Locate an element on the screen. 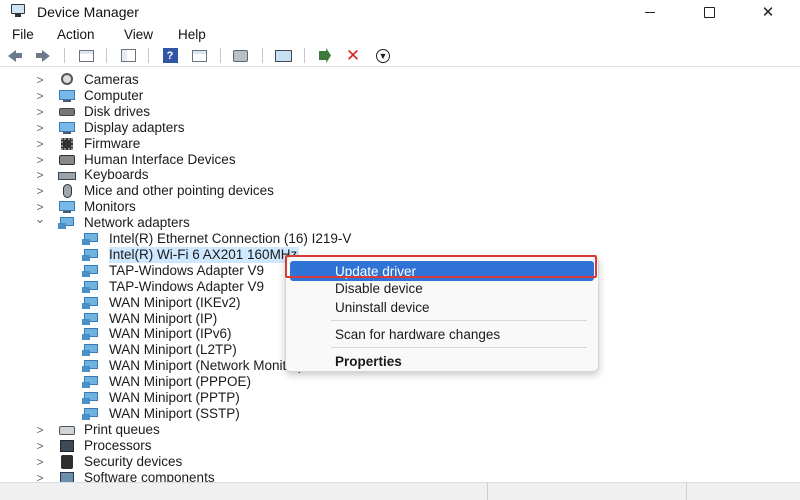  maximize-button is located at coordinates (709, 12).